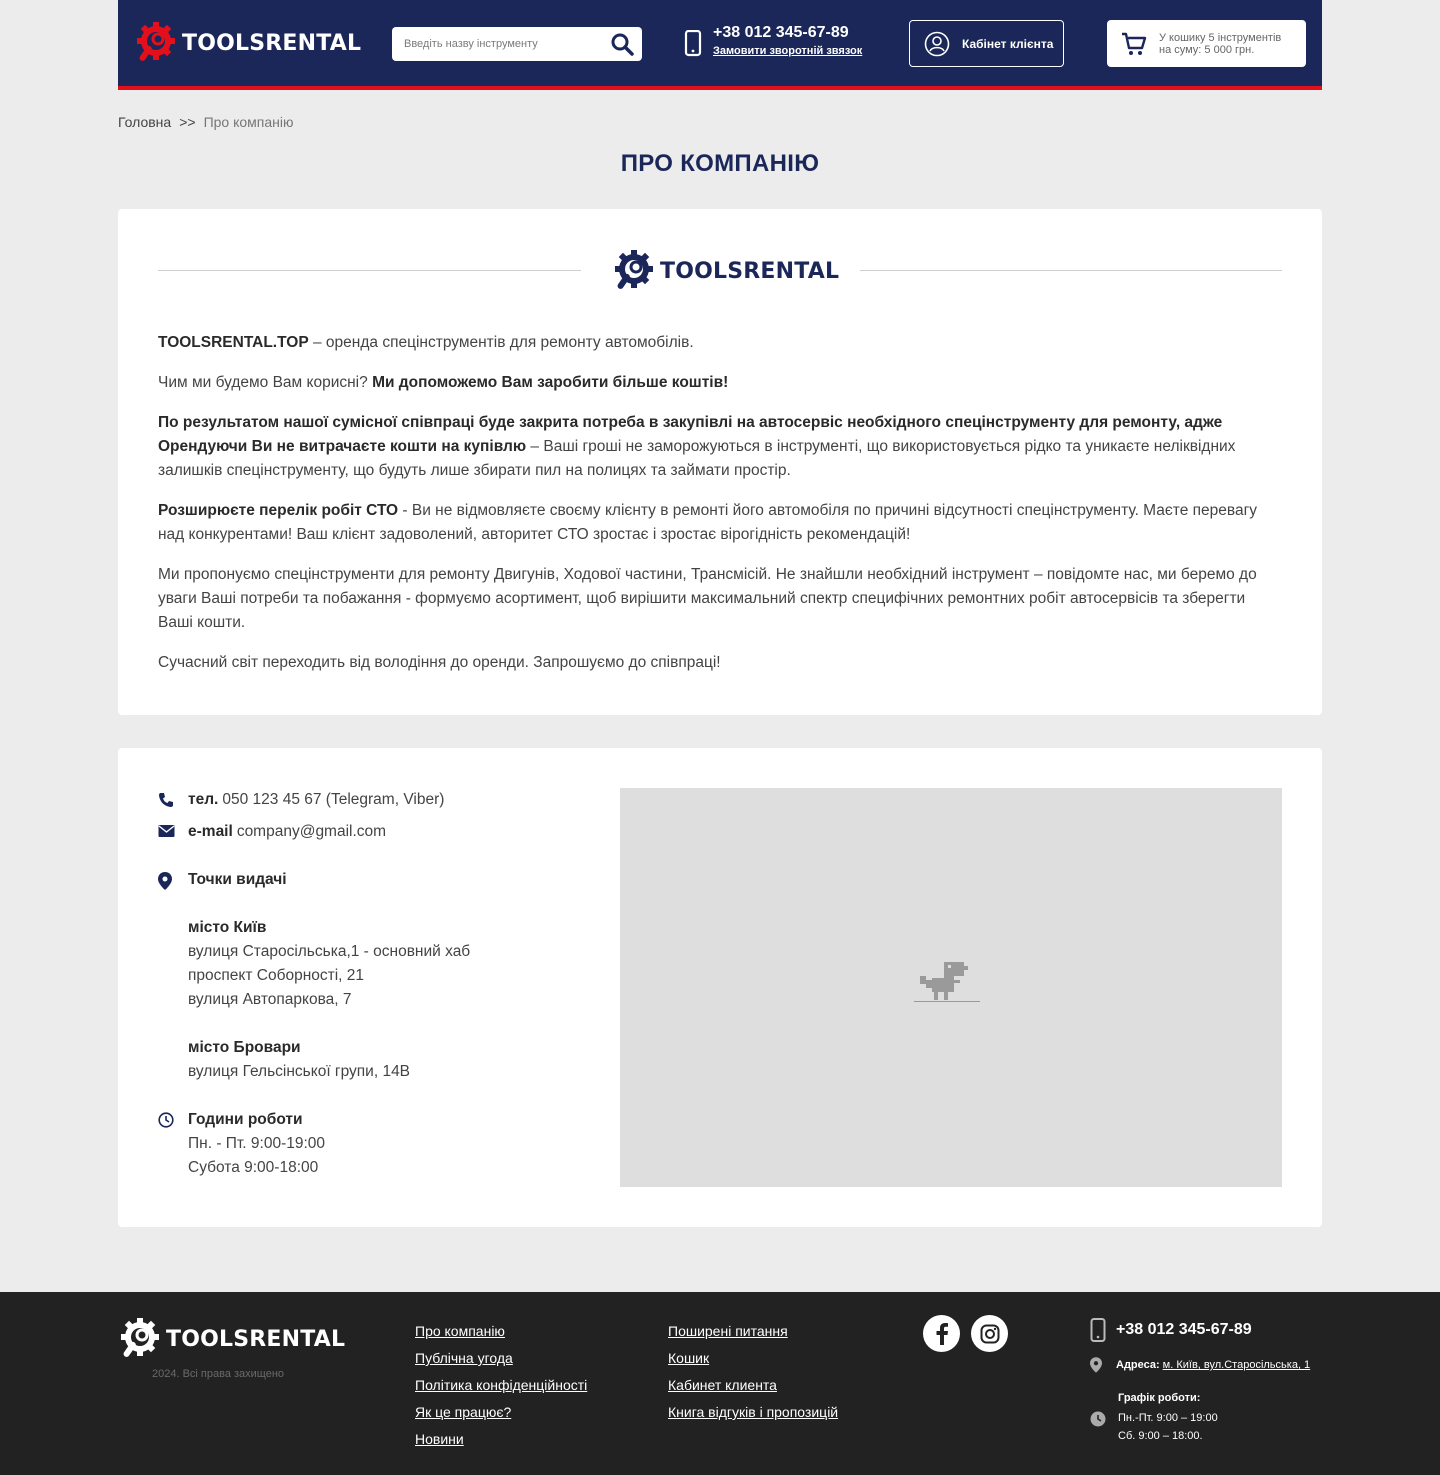  What do you see at coordinates (622, 44) in the screenshot?
I see `search-icon` at bounding box center [622, 44].